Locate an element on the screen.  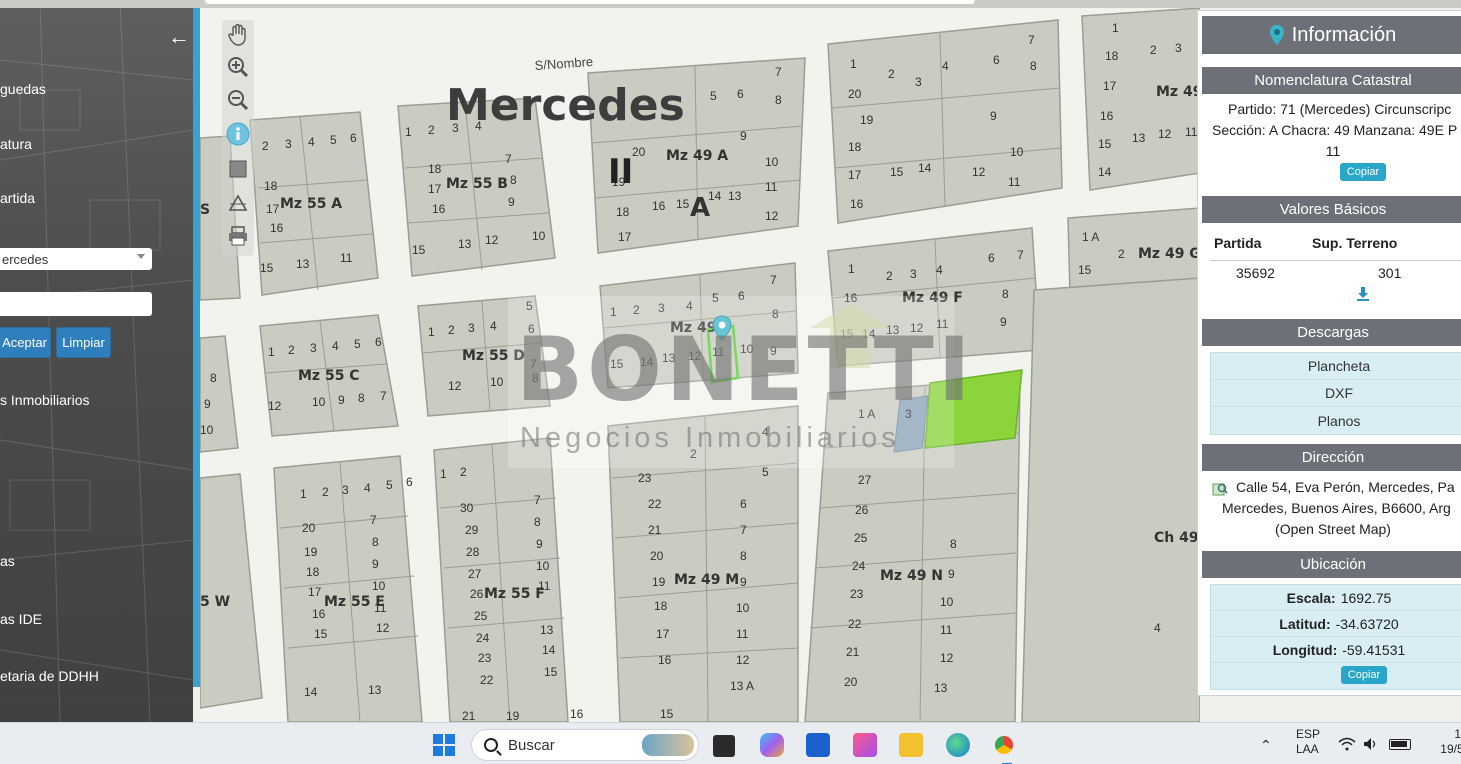
svg-text: 26 is located at coordinates (477, 594).